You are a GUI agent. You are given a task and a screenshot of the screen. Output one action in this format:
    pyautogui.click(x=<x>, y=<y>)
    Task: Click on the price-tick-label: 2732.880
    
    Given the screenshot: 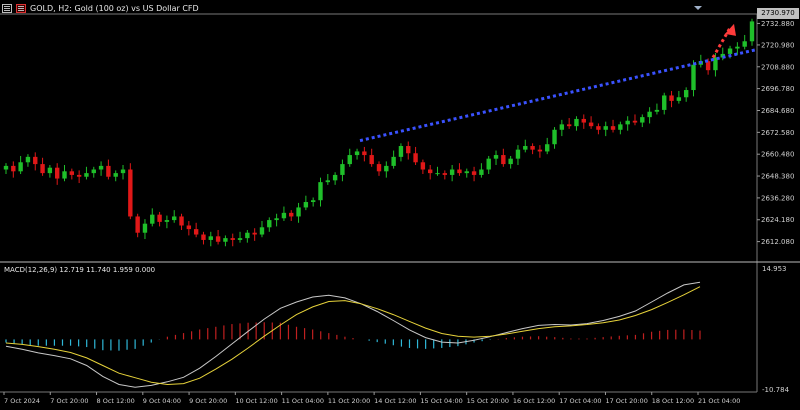 What is the action you would take?
    pyautogui.click(x=777, y=24)
    